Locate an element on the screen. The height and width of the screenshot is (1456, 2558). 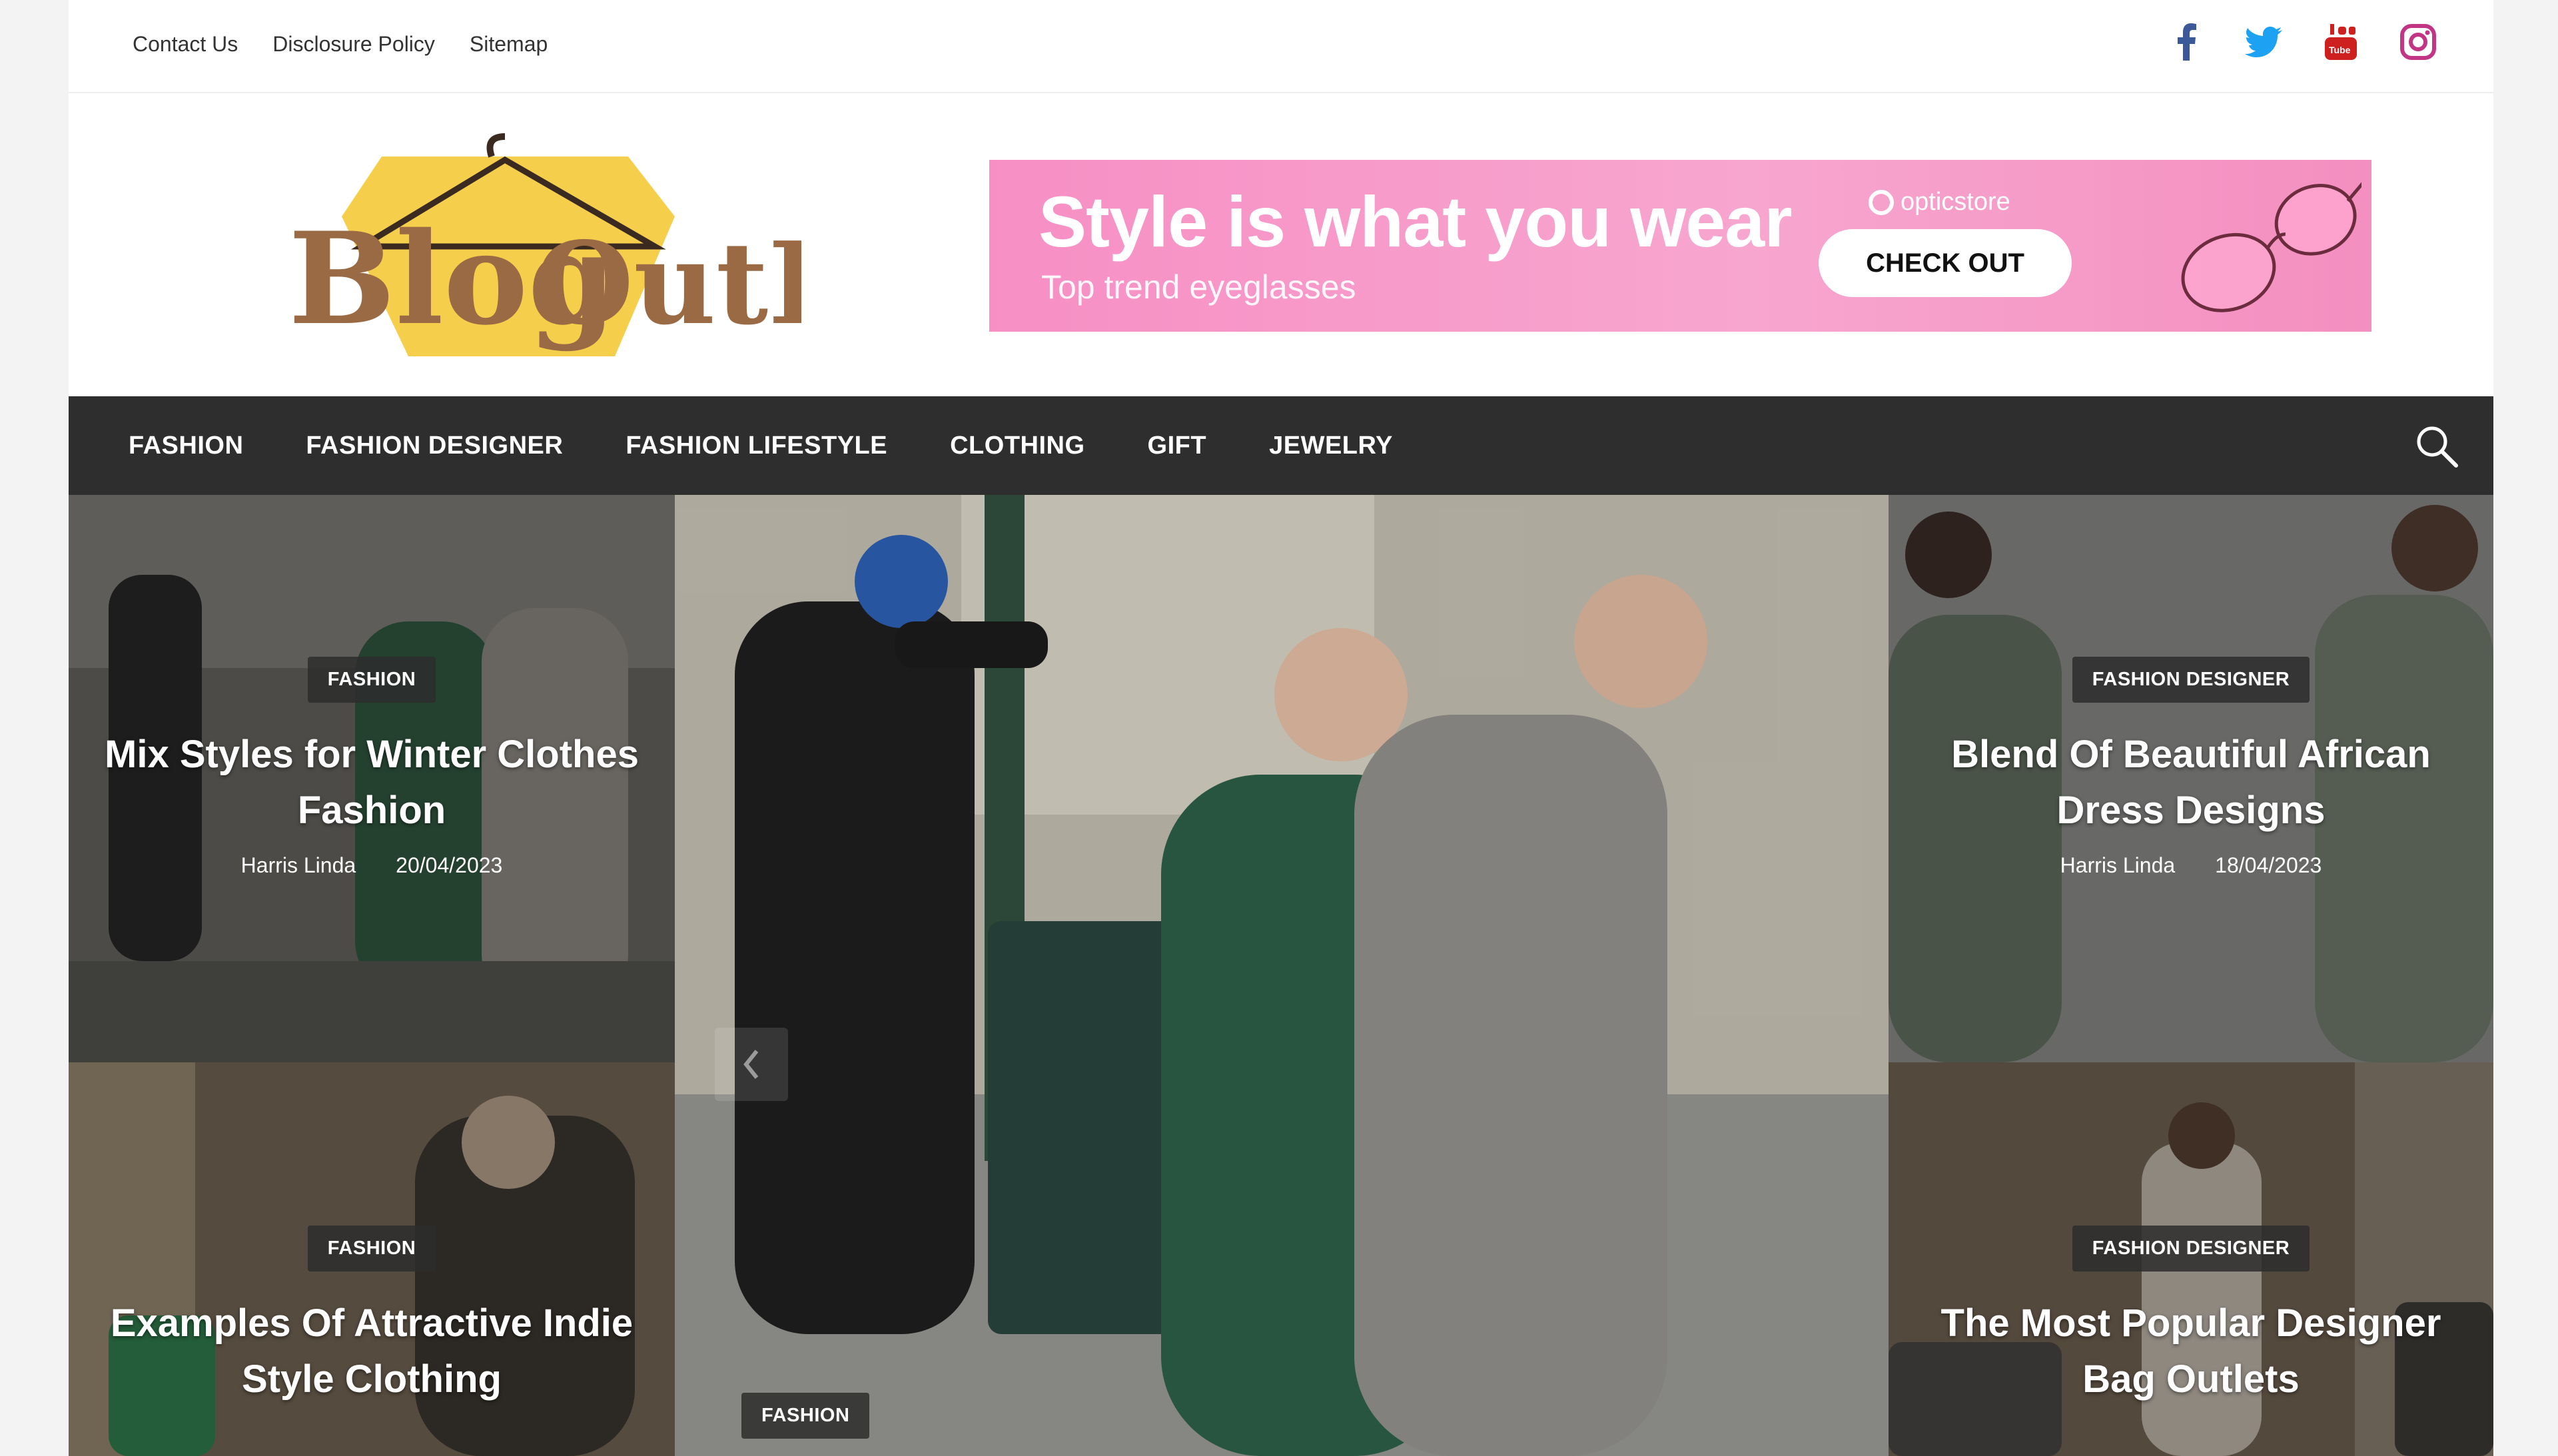
banner-subtitle: Top trend eyeglasses is located at coordinates (1198, 287).